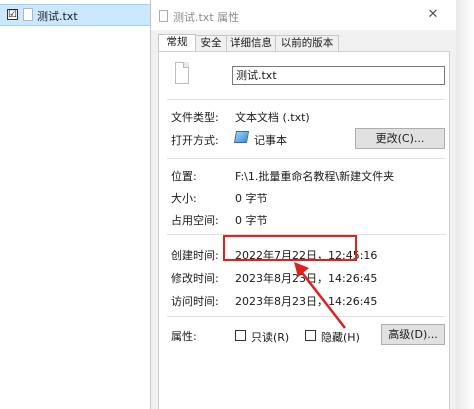 The height and width of the screenshot is (409, 474). Describe the element at coordinates (320, 295) in the screenshot. I see `annotation-arrow` at that location.